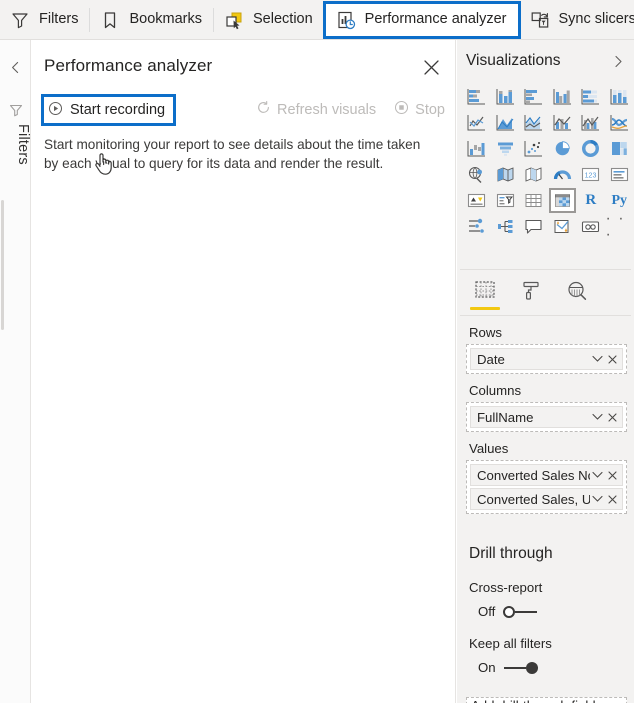 This screenshot has height=703, width=634. I want to click on visual-qna-visual, so click(534, 226).